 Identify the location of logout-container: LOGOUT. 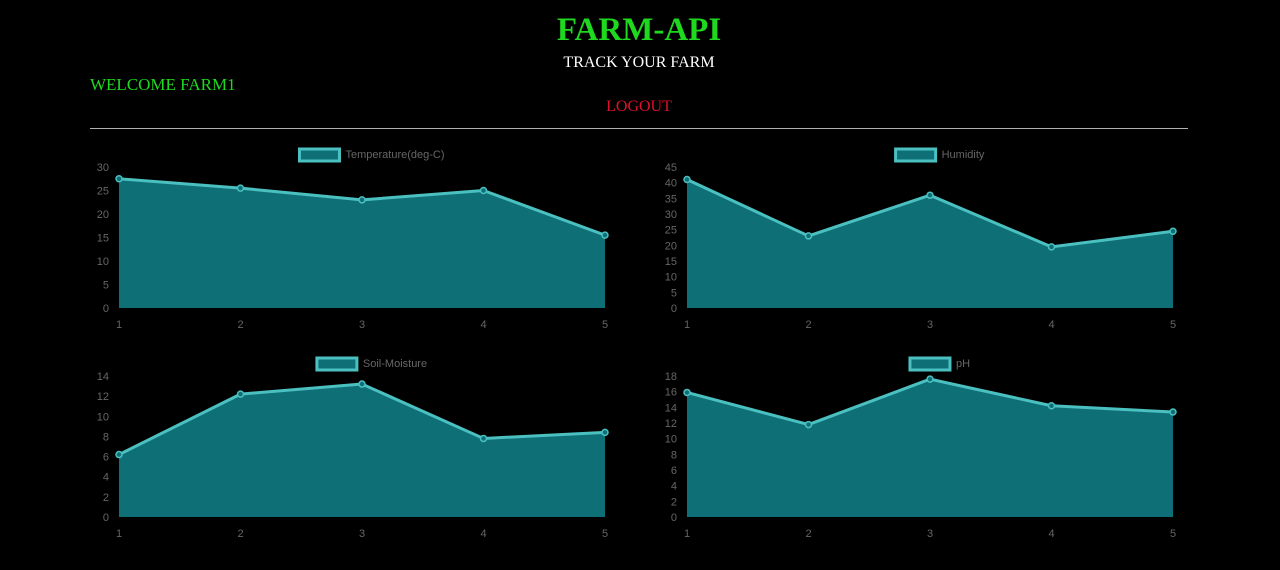
(639, 107).